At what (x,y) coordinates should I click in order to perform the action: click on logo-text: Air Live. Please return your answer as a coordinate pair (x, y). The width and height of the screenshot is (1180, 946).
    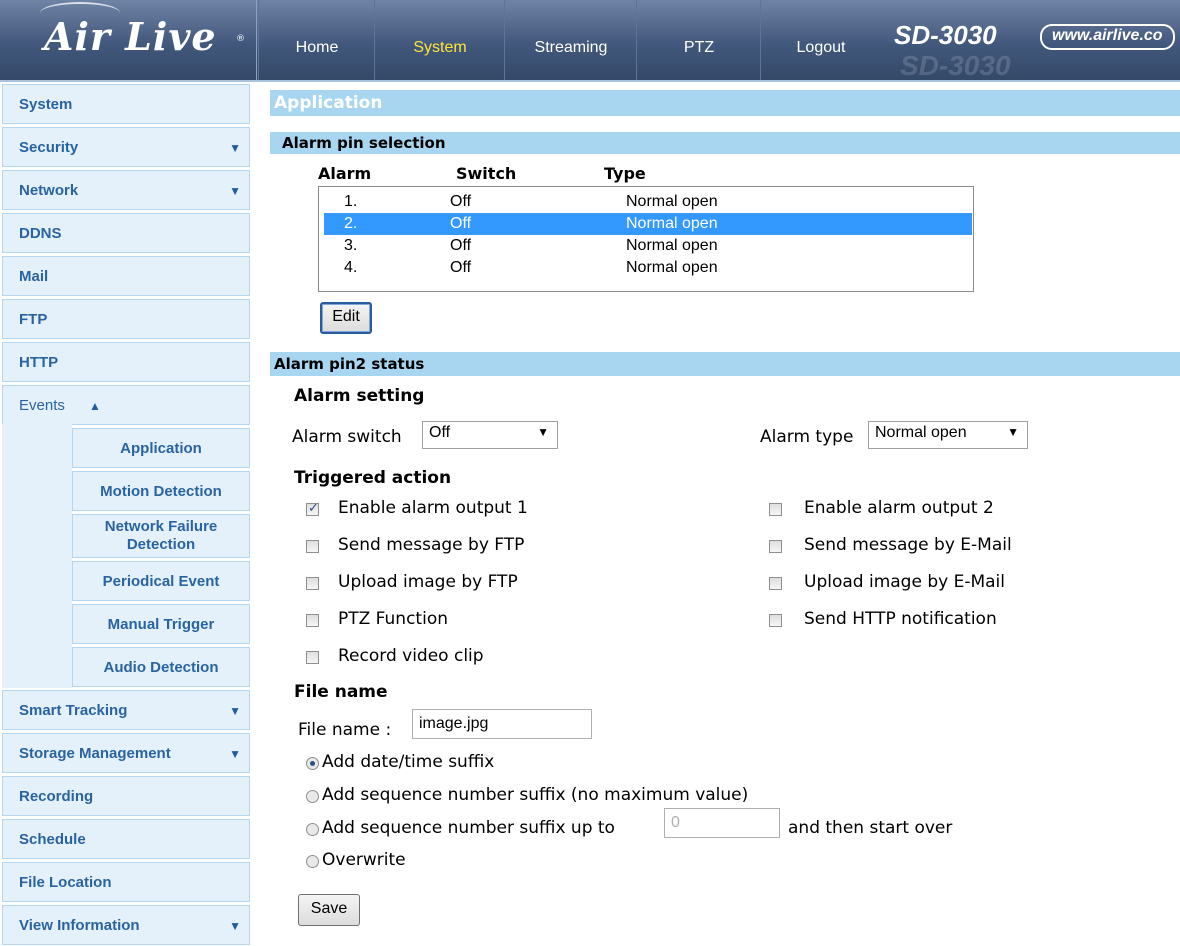
    Looking at the image, I should click on (130, 36).